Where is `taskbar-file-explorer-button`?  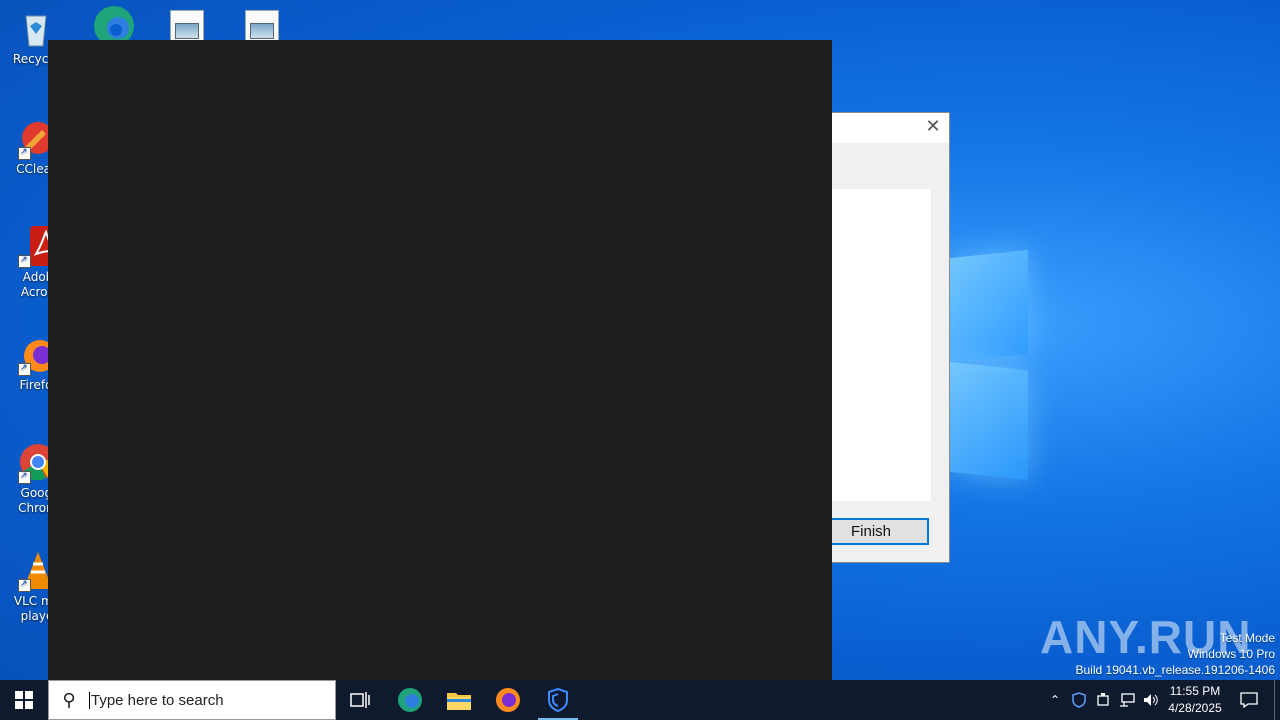 taskbar-file-explorer-button is located at coordinates (459, 700).